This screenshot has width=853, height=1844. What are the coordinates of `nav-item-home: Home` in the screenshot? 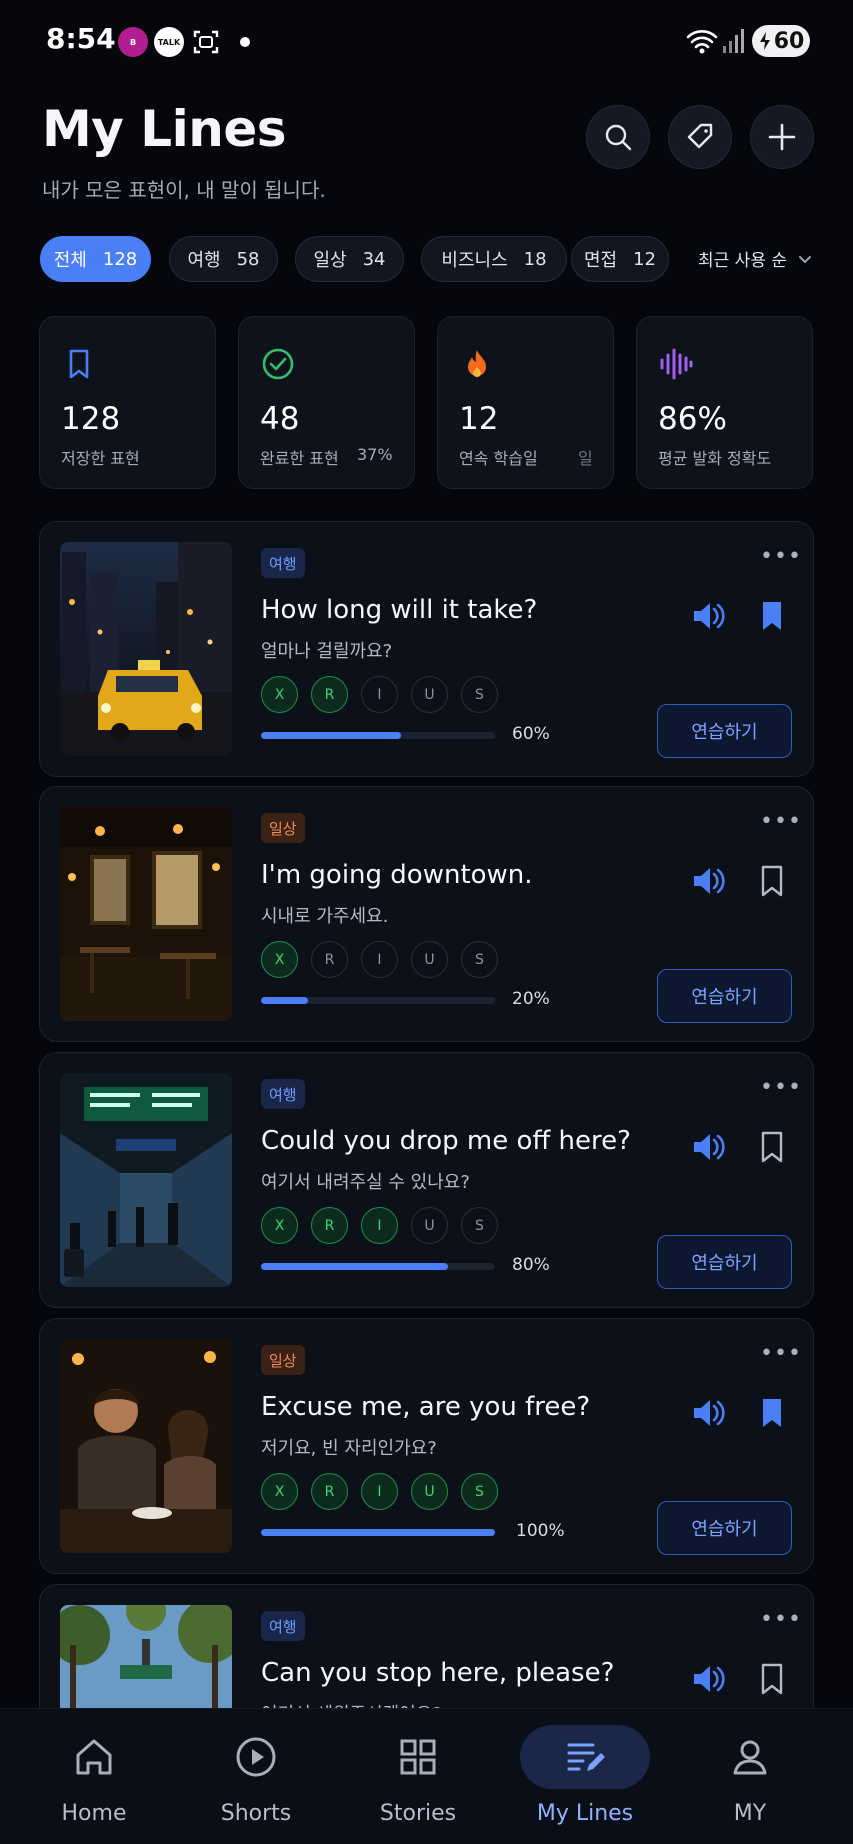 It's located at (94, 1776).